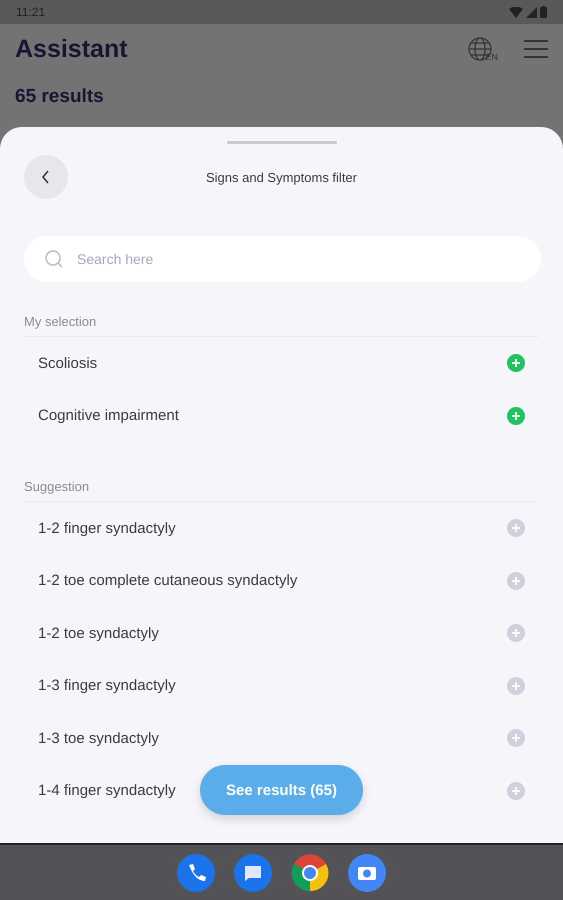  I want to click on wifi-icon, so click(516, 12).